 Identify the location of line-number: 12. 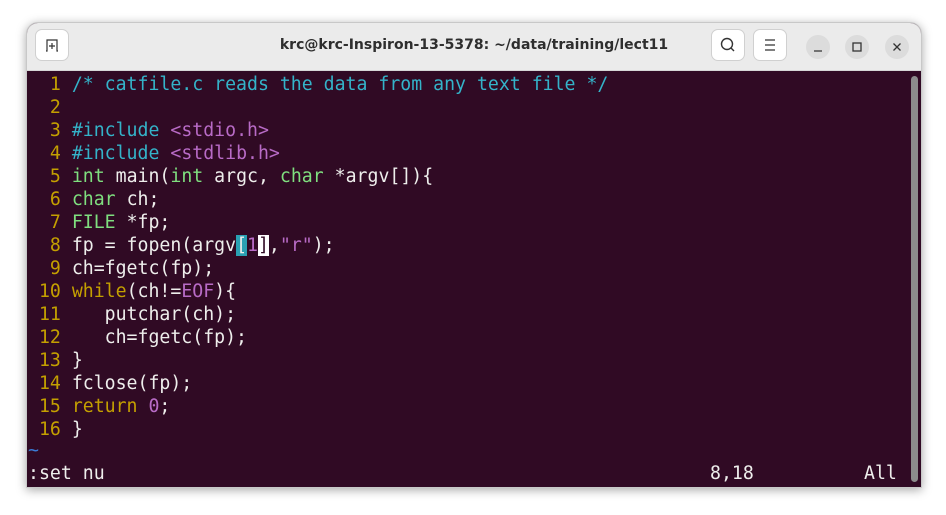
(44, 337).